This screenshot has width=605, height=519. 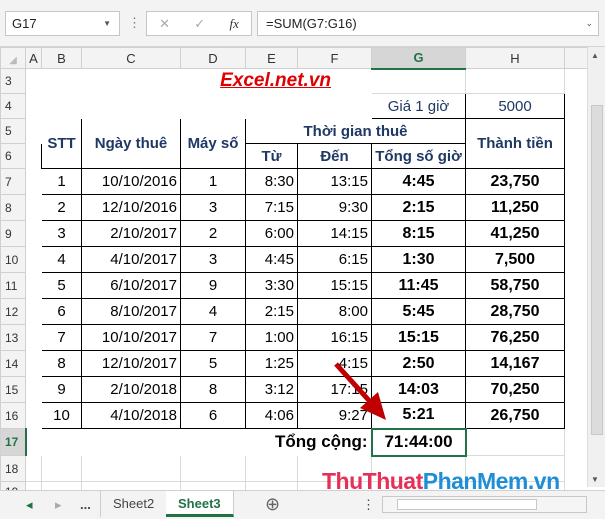 I want to click on from-cell: 8:30, so click(x=271, y=181).